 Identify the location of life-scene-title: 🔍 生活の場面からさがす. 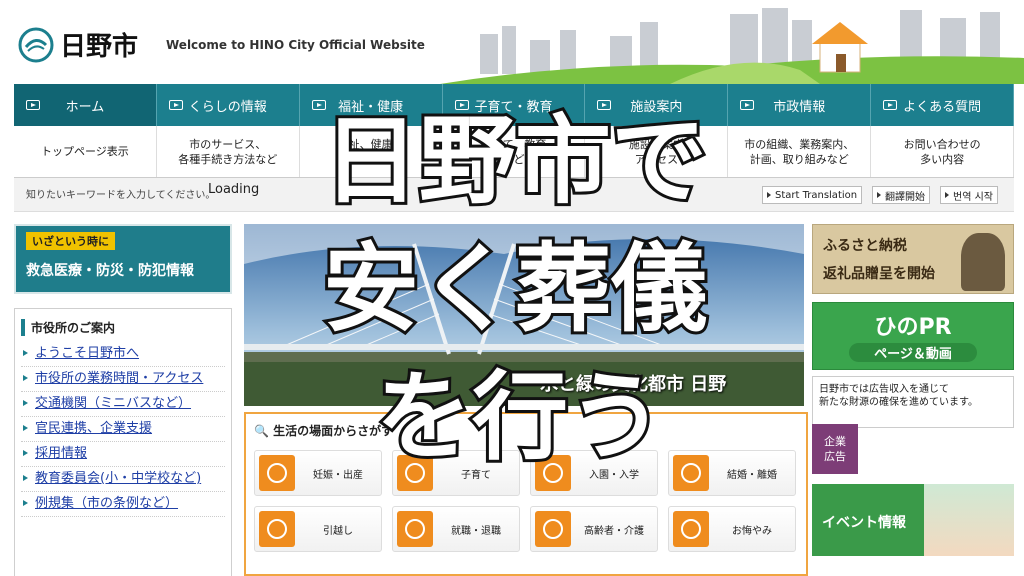
(324, 431).